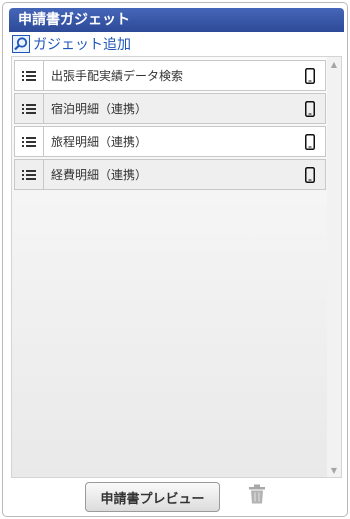  Describe the element at coordinates (170, 174) in the screenshot. I see `gadget-row: 経費明細（連携）` at that location.